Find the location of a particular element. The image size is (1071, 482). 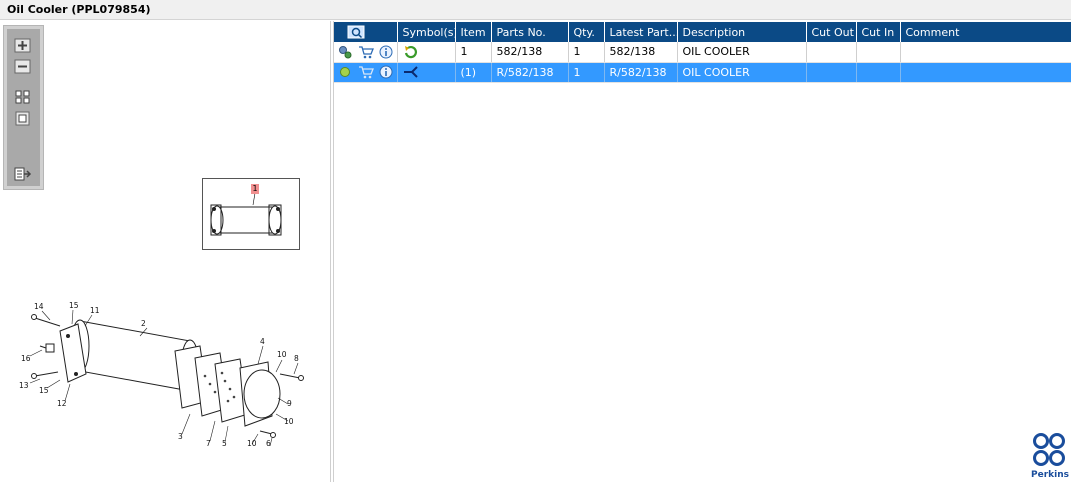

zoom-out-button is located at coordinates (23, 67).